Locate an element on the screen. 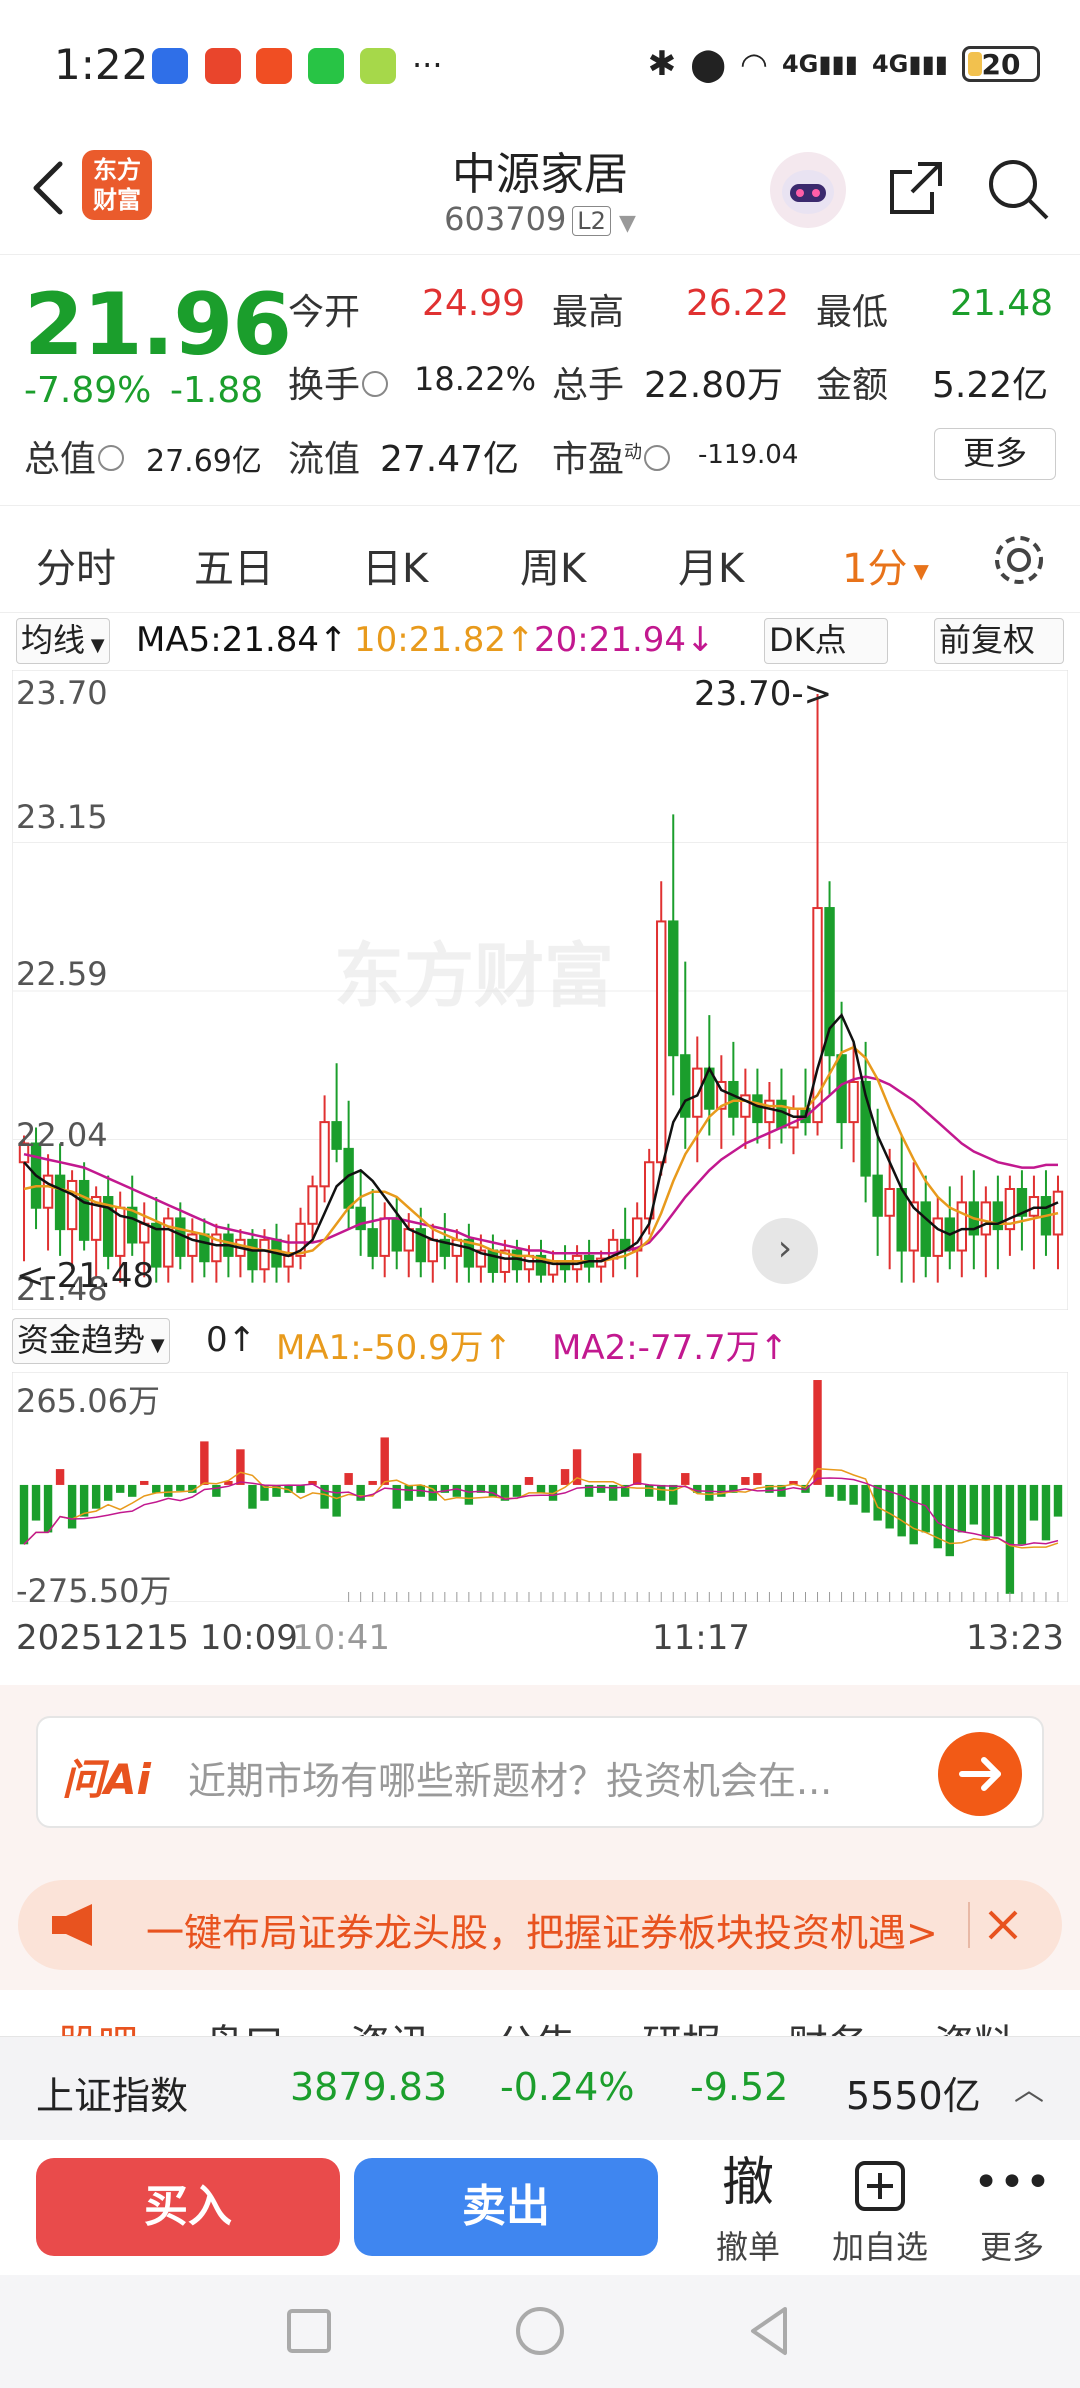  index-ticker-bar: 上证指数 3879.83 -0.24% -9.52 5550亿 ︿ is located at coordinates (540, 2088).